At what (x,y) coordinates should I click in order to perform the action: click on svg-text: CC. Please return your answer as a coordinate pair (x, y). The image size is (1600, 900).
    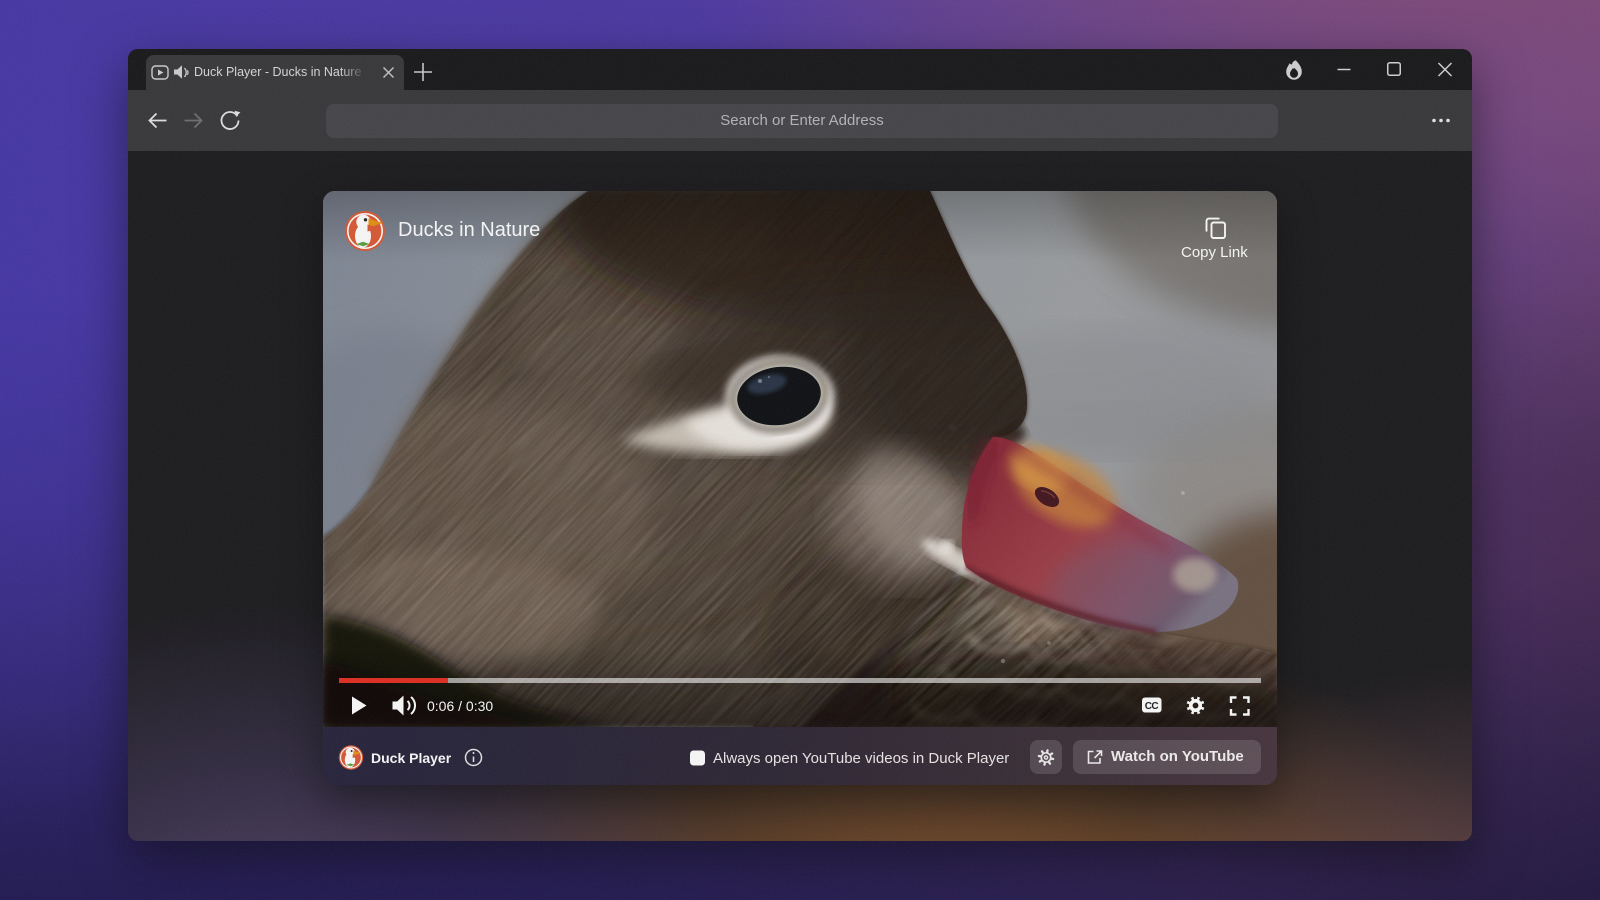
    Looking at the image, I should click on (1152, 706).